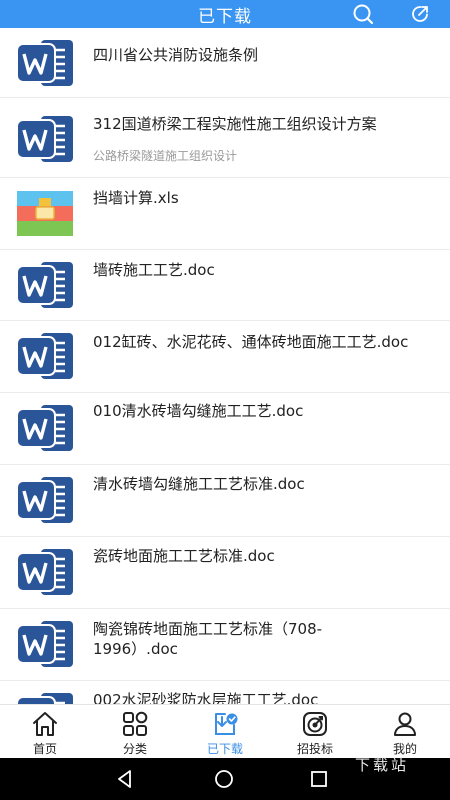  Describe the element at coordinates (405, 724) in the screenshot. I see `profile-icon` at that location.